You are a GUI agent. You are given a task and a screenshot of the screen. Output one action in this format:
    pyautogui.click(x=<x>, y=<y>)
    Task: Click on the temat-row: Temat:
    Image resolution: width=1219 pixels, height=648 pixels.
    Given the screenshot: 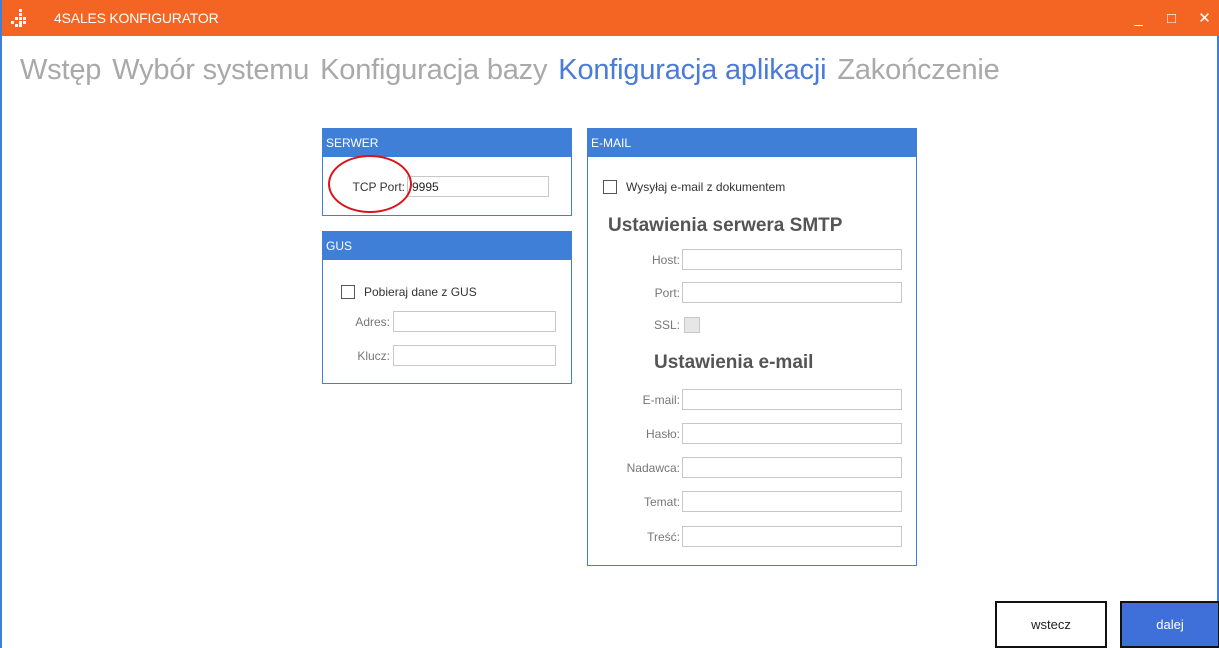 What is the action you would take?
    pyautogui.click(x=745, y=501)
    